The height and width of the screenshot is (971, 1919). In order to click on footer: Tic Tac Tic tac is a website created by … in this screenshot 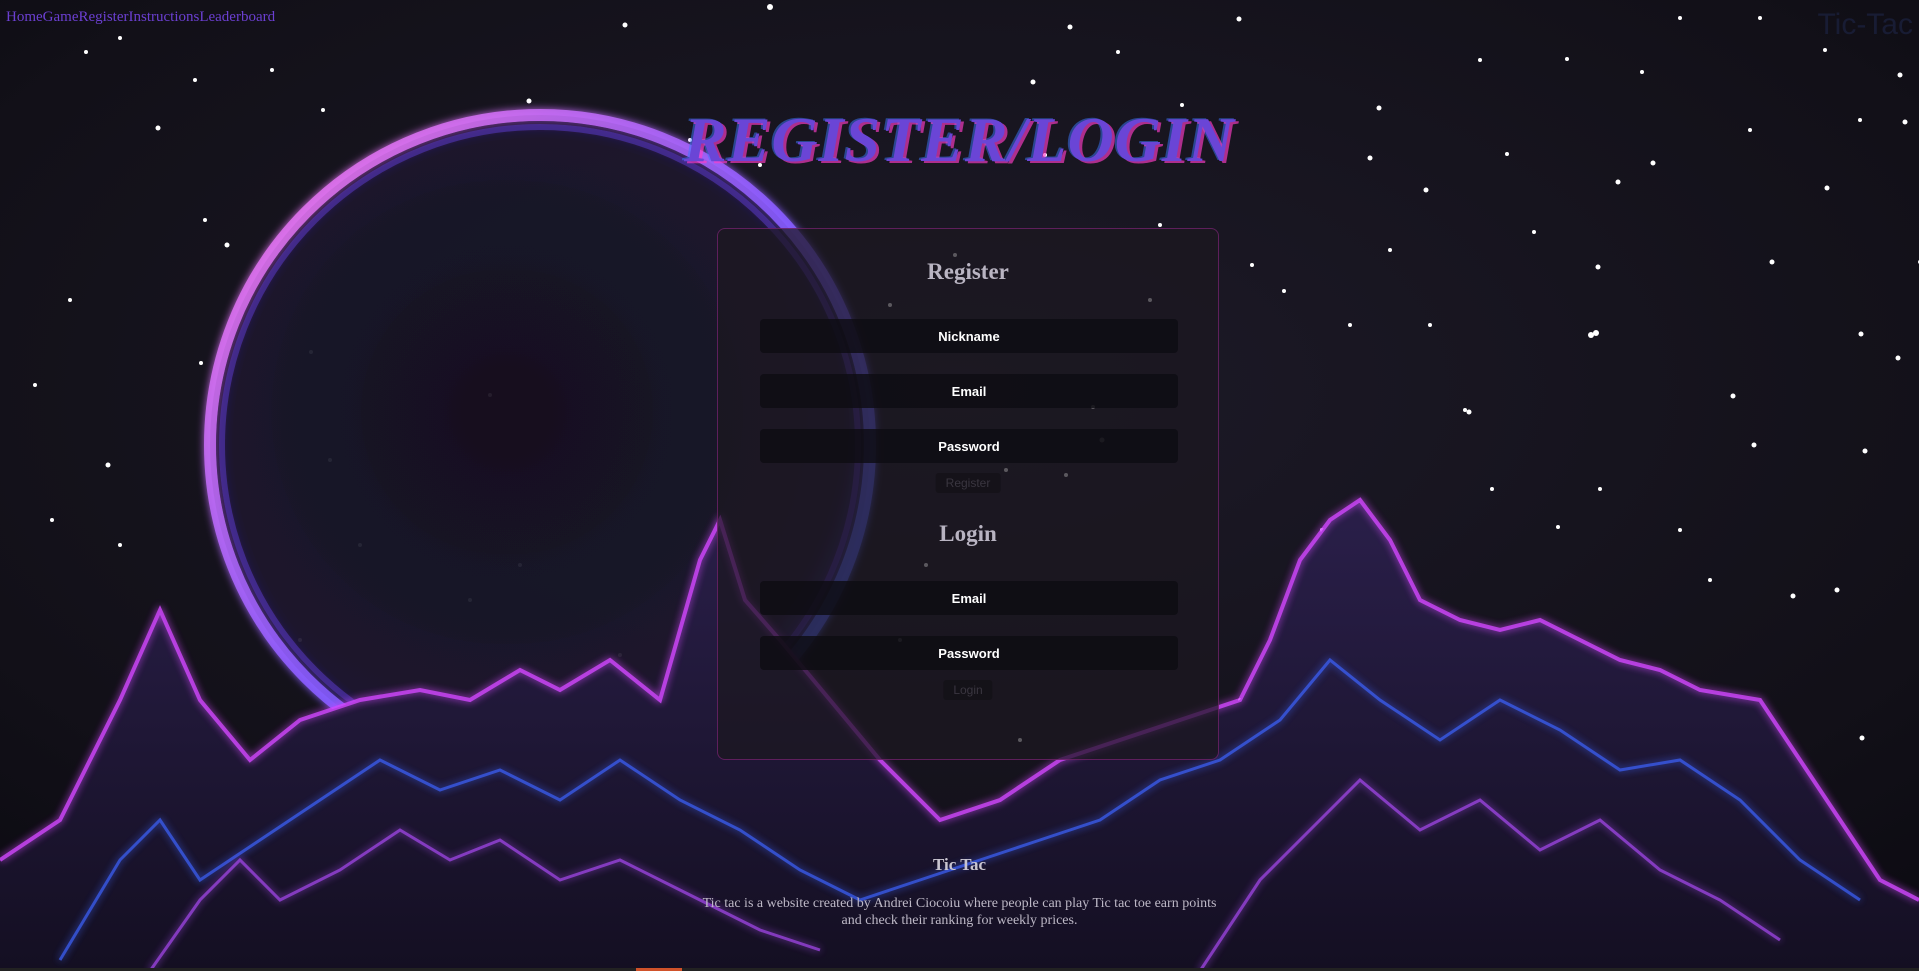, I will do `click(959, 892)`.